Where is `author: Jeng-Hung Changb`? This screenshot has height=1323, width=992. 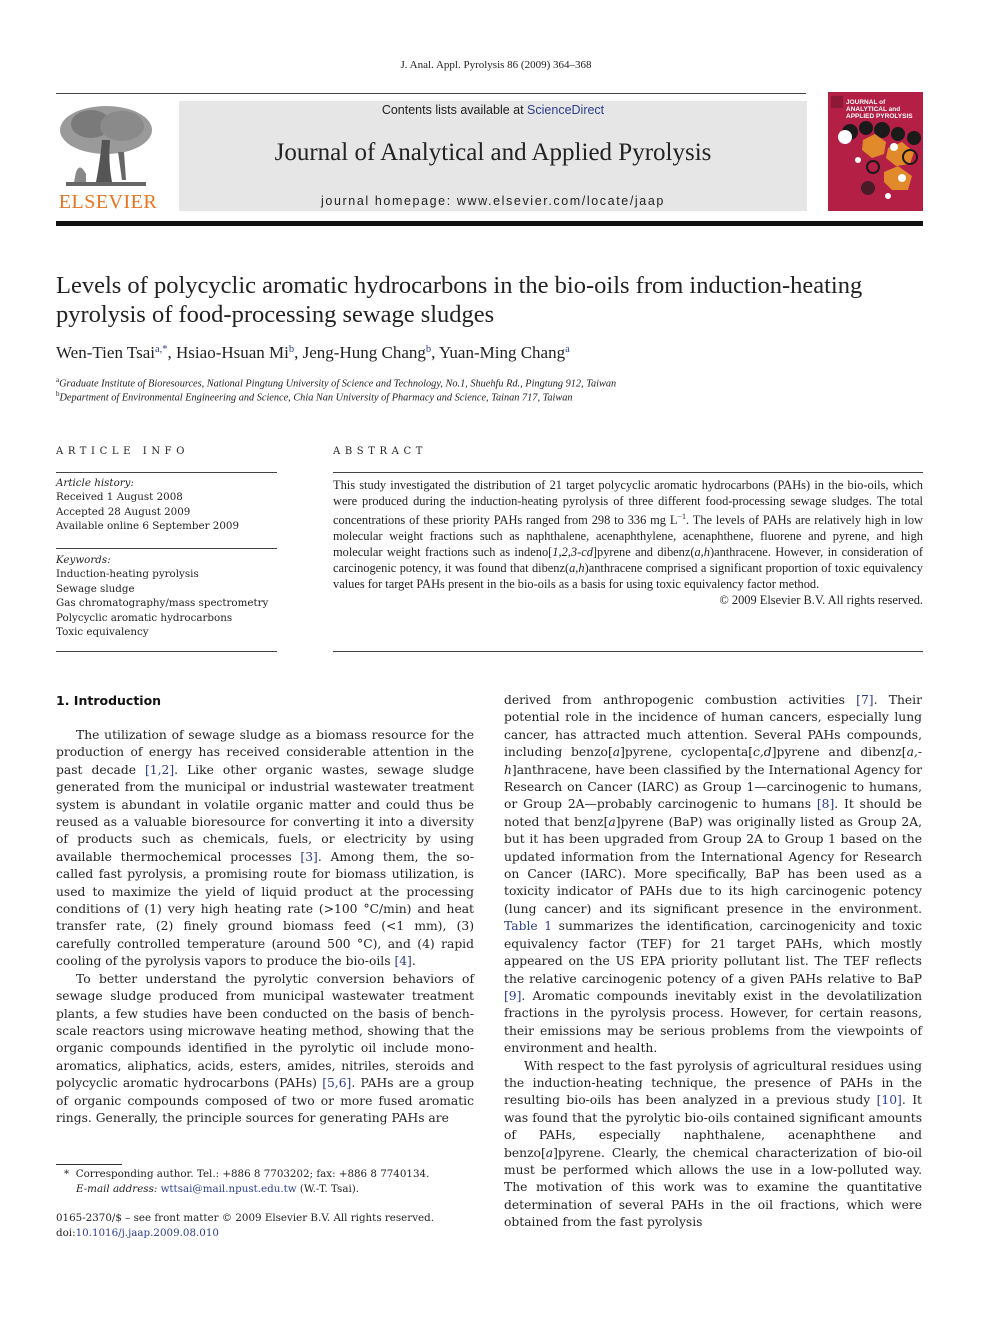 author: Jeng-Hung Changb is located at coordinates (367, 352).